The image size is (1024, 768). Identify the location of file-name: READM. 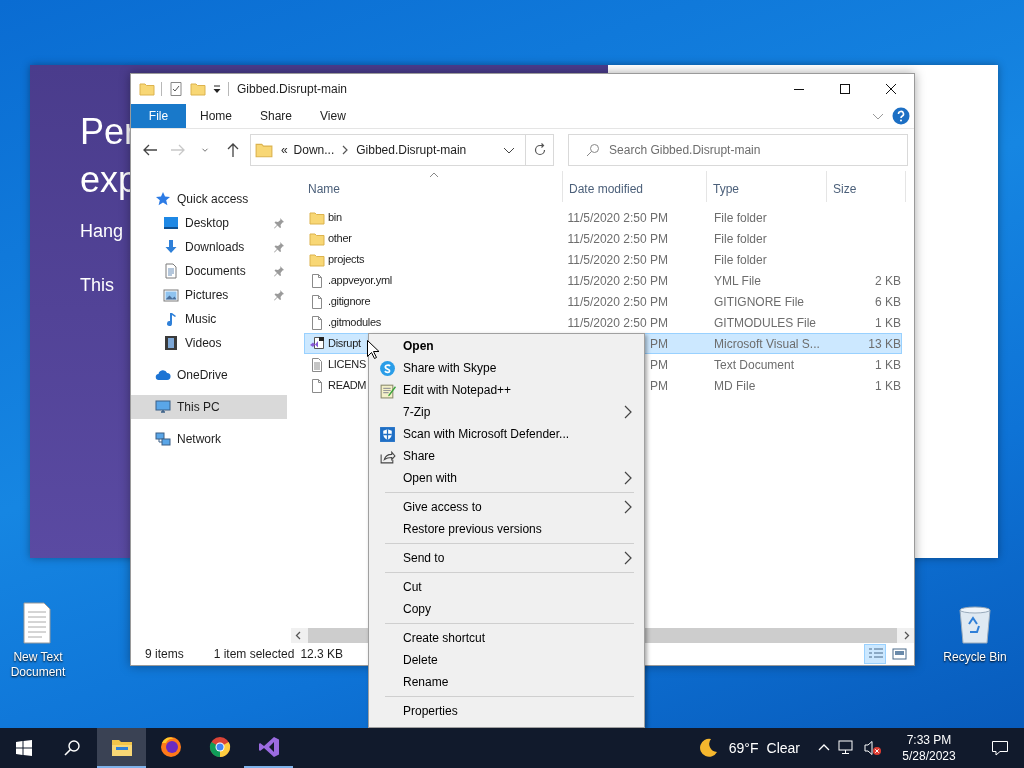
(347, 386).